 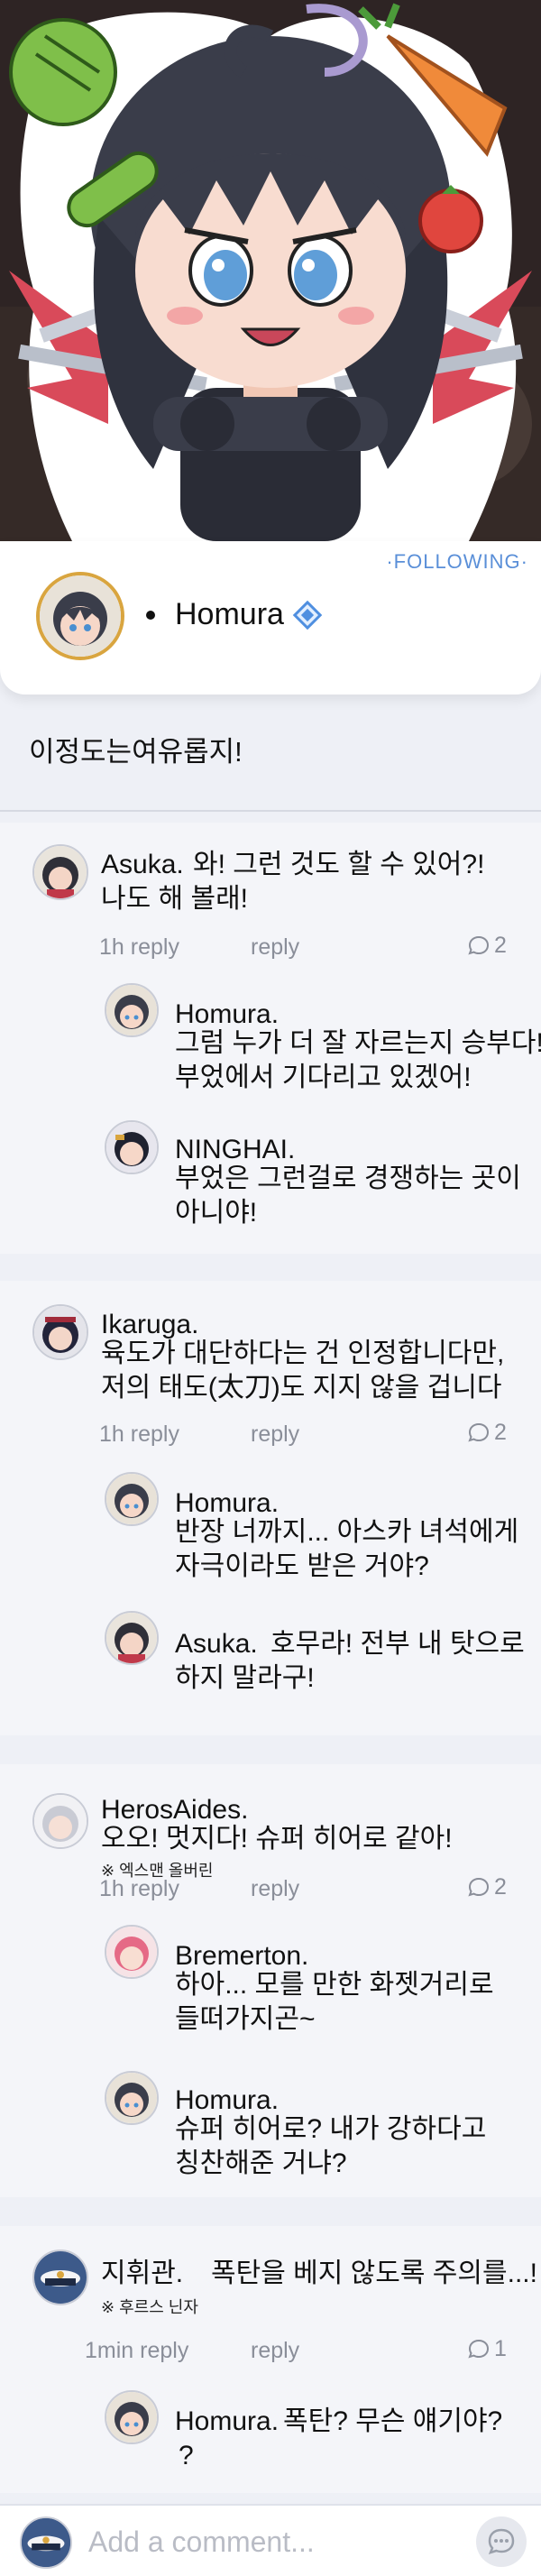 I want to click on reply-name: Bremerton., so click(x=241, y=1957).